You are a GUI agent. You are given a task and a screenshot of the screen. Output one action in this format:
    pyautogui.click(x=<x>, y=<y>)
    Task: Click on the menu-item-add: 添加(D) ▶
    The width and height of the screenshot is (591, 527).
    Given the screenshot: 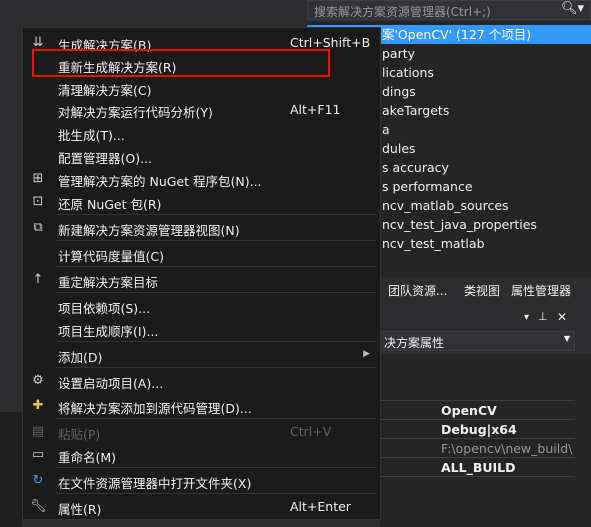 What is the action you would take?
    pyautogui.click(x=201, y=355)
    